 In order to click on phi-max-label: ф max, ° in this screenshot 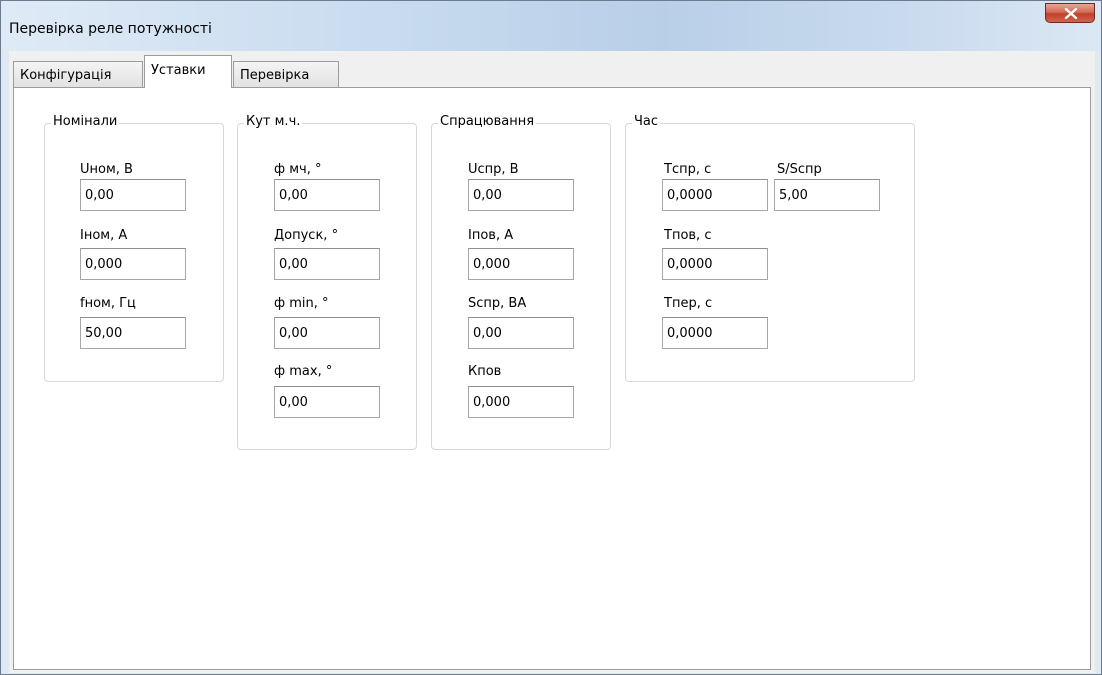, I will do `click(303, 371)`.